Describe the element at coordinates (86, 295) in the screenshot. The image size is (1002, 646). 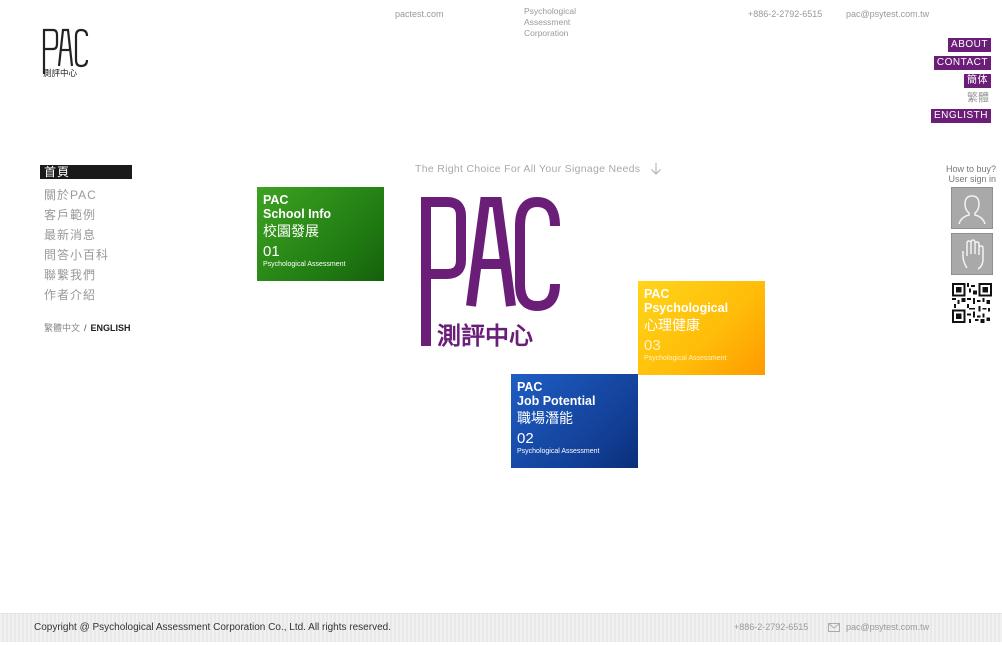
I see `nav-item-authors: 作者介紹` at that location.